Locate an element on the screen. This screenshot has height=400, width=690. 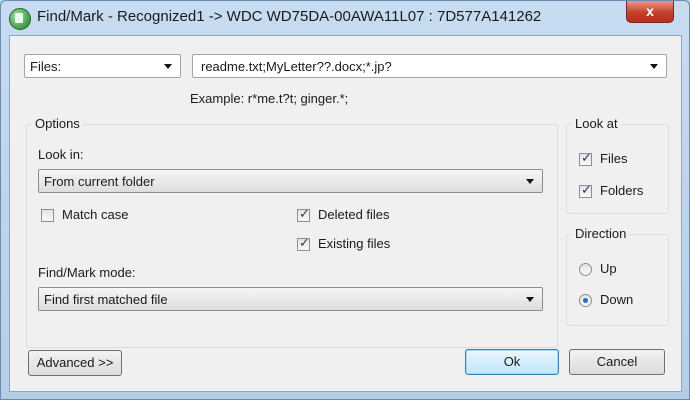
existing-files-checkbox is located at coordinates (303, 243).